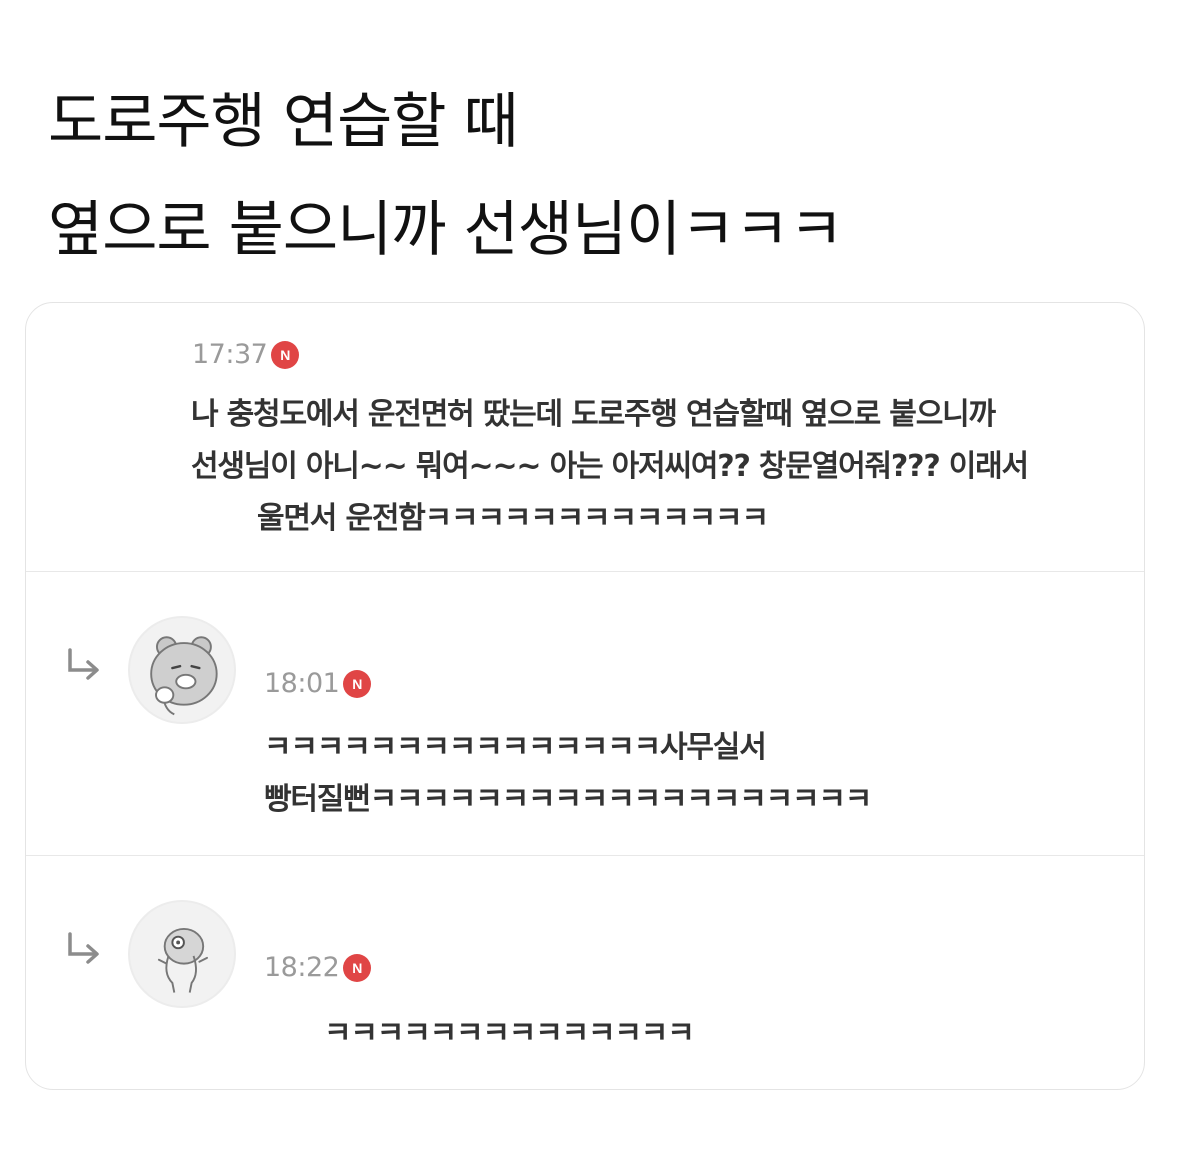 This screenshot has width=1179, height=1169. Describe the element at coordinates (515, 747) in the screenshot. I see `comment-text-line: ㅋㅋㅋㅋㅋㅋㅋㅋㅋㅋㅋㅋㅋㅋㅋ사무실서` at that location.